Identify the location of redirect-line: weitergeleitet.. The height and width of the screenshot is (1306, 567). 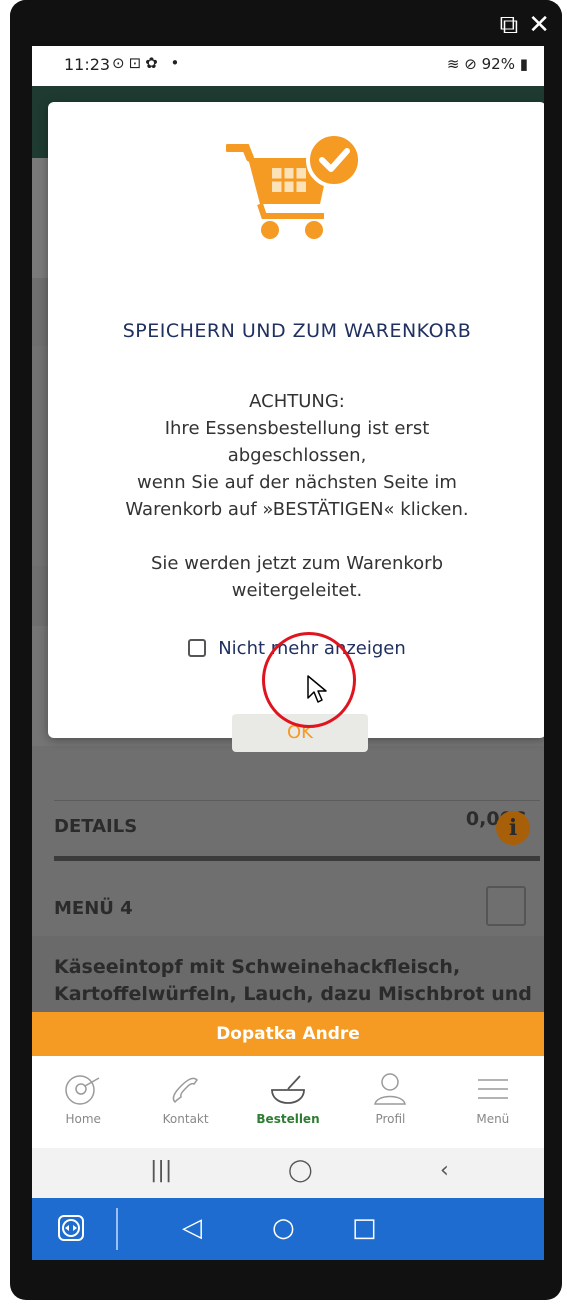
(297, 590).